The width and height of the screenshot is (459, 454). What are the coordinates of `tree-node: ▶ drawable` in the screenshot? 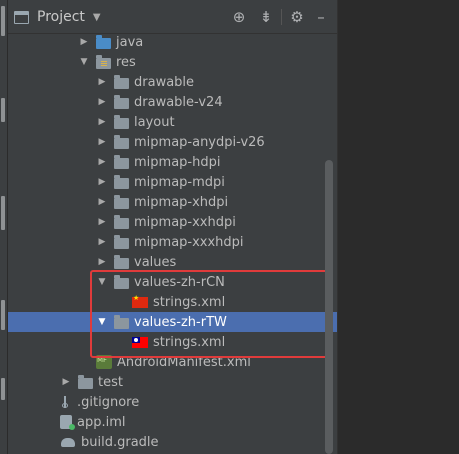 It's located at (172, 82).